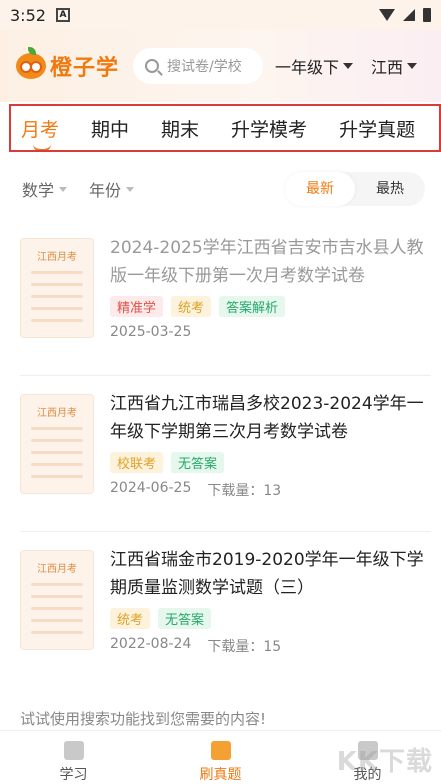 This screenshot has width=441, height=784. What do you see at coordinates (62, 15) in the screenshot?
I see `sim-badge-icon: A` at bounding box center [62, 15].